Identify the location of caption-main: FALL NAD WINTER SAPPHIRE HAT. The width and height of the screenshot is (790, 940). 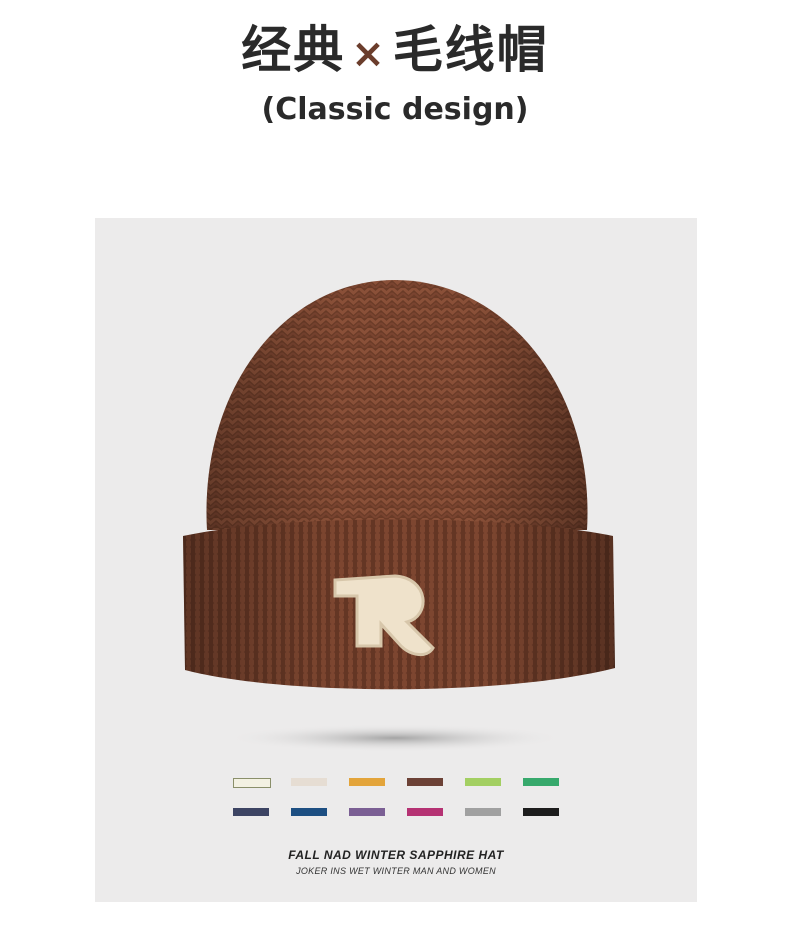
(396, 855).